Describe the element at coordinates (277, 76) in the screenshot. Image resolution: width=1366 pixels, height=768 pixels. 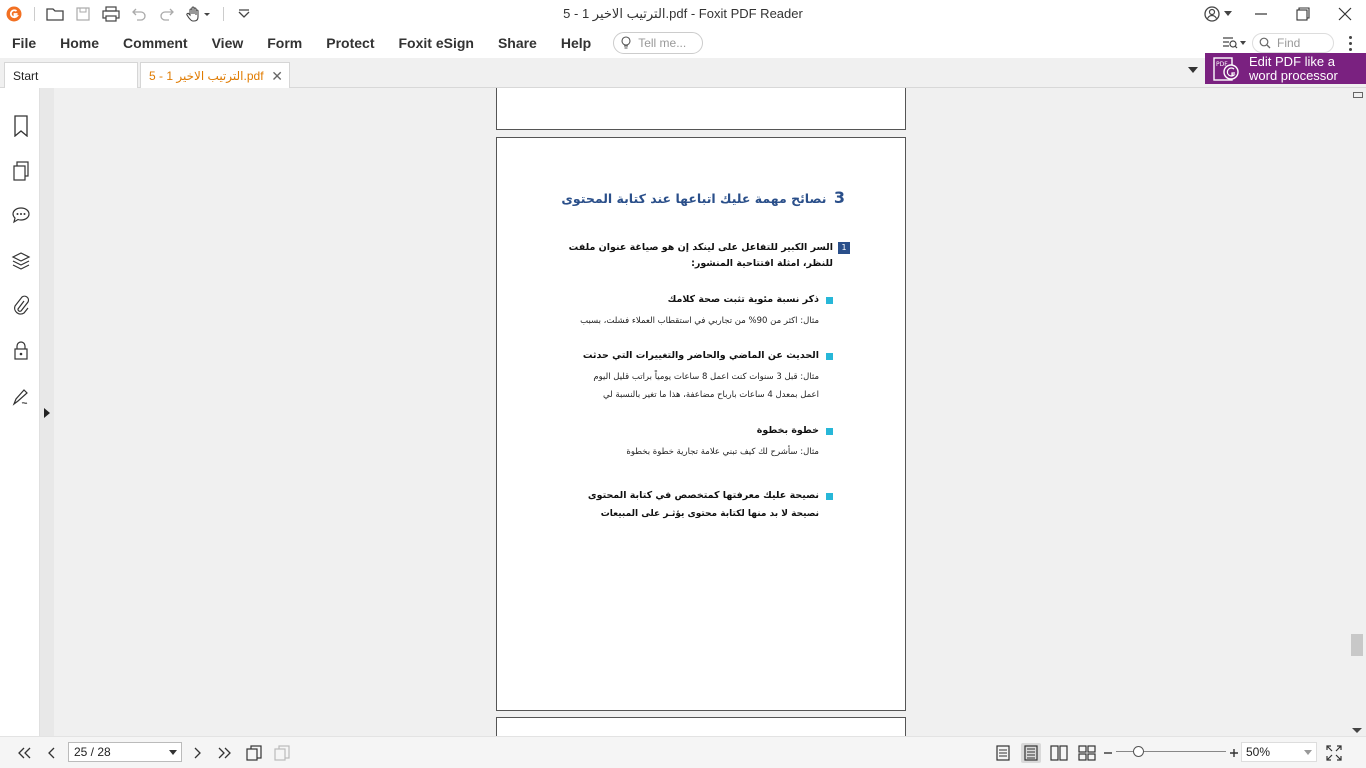
I see `close-tab-icon: ✕` at that location.